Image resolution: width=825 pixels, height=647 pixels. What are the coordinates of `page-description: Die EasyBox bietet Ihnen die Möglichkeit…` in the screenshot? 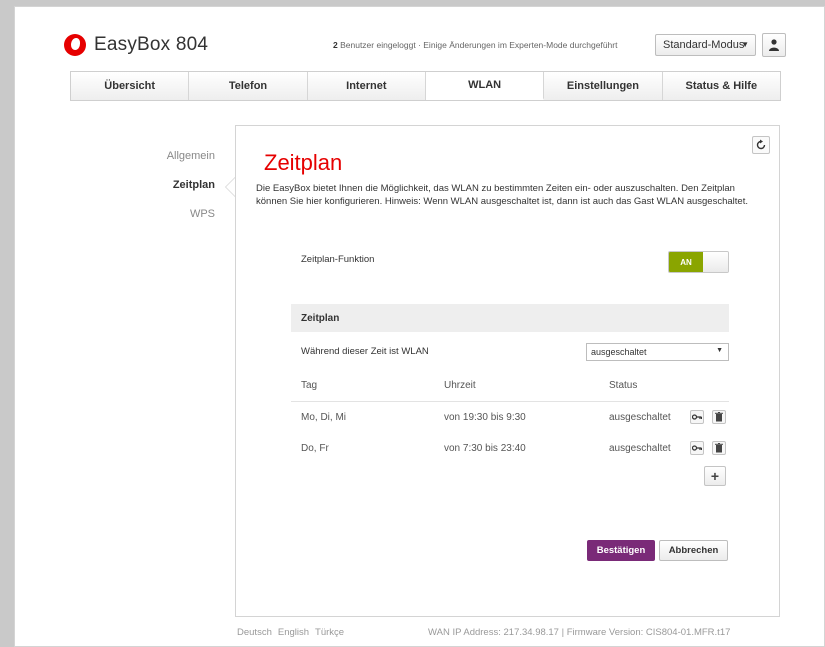 It's located at (502, 195).